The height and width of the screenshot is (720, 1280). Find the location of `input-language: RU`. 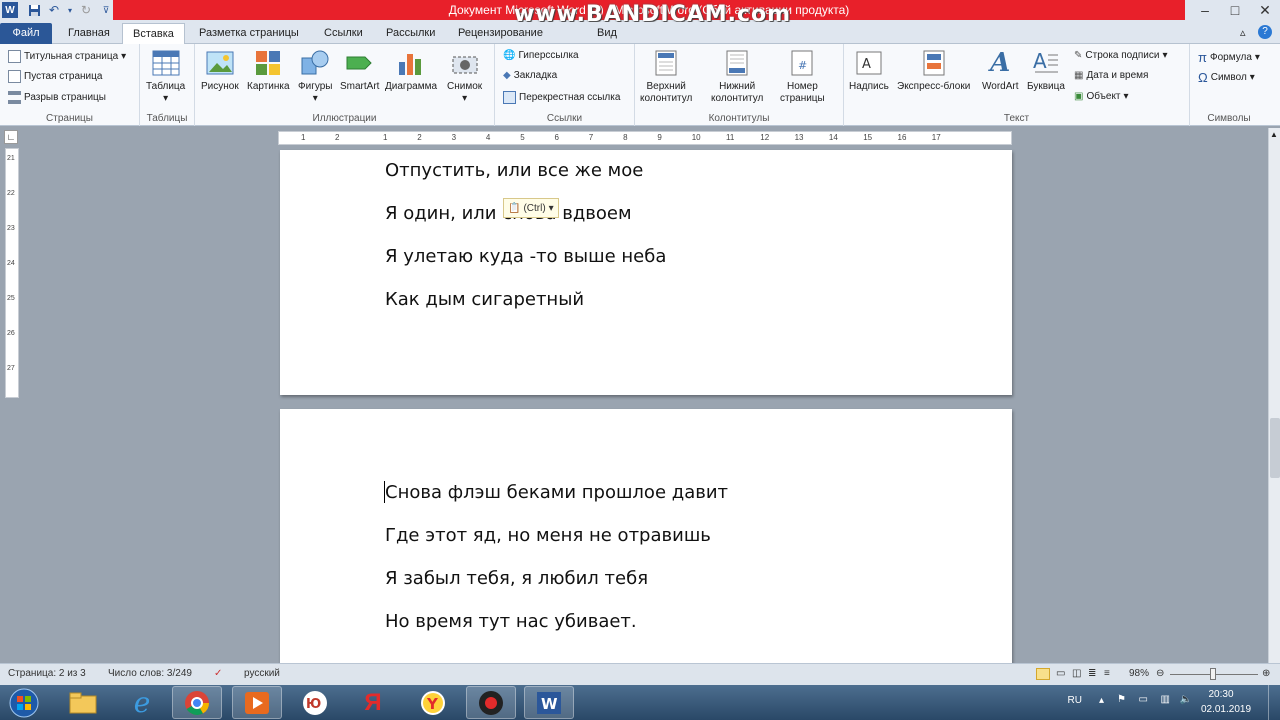

input-language: RU is located at coordinates (1075, 700).